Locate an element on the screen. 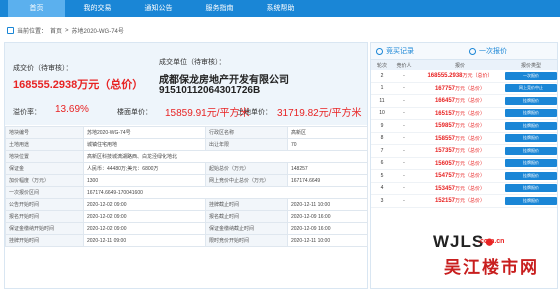  field-value: 城镇住宅用地 is located at coordinates (144, 144).